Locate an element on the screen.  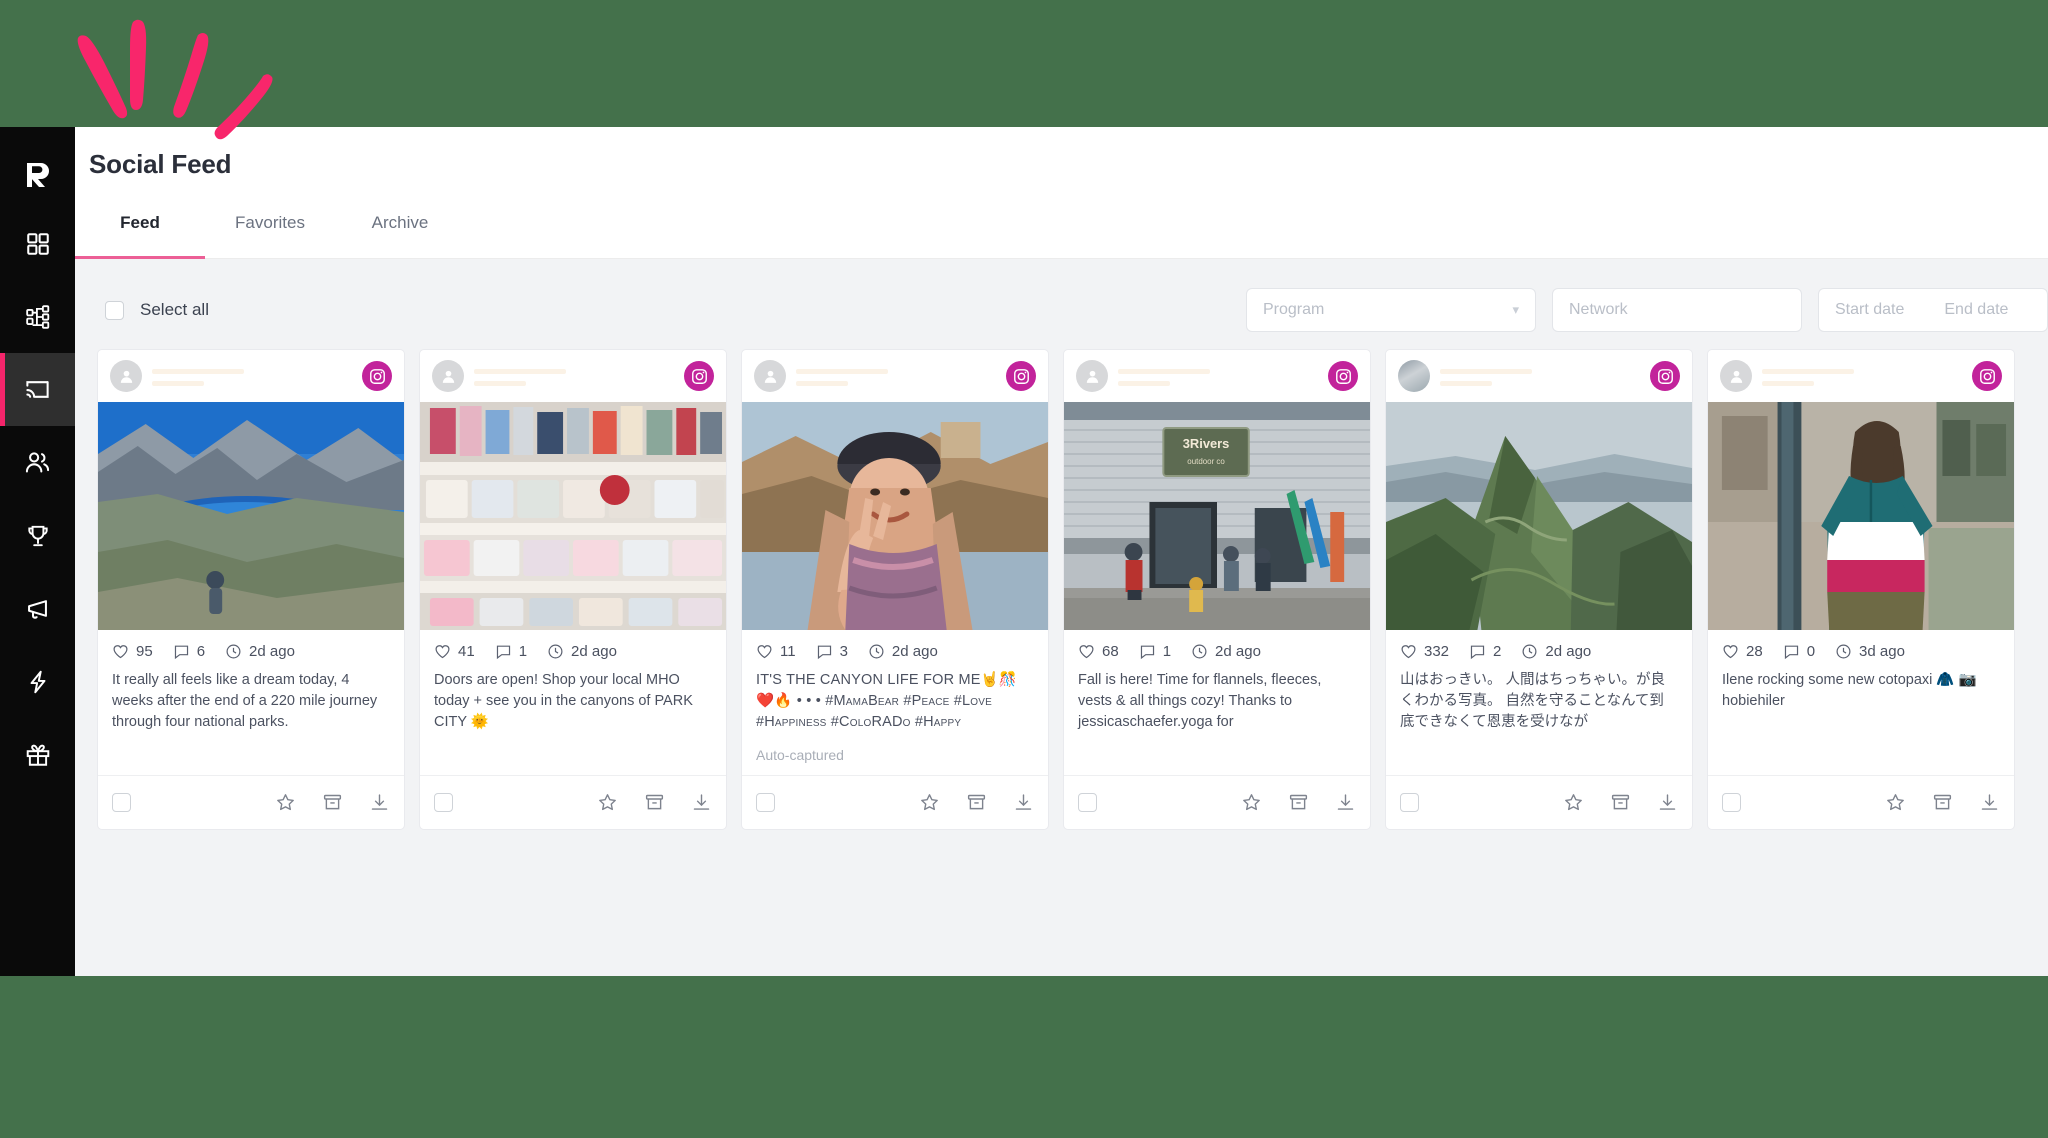
post-card-footer is located at coordinates (573, 802).